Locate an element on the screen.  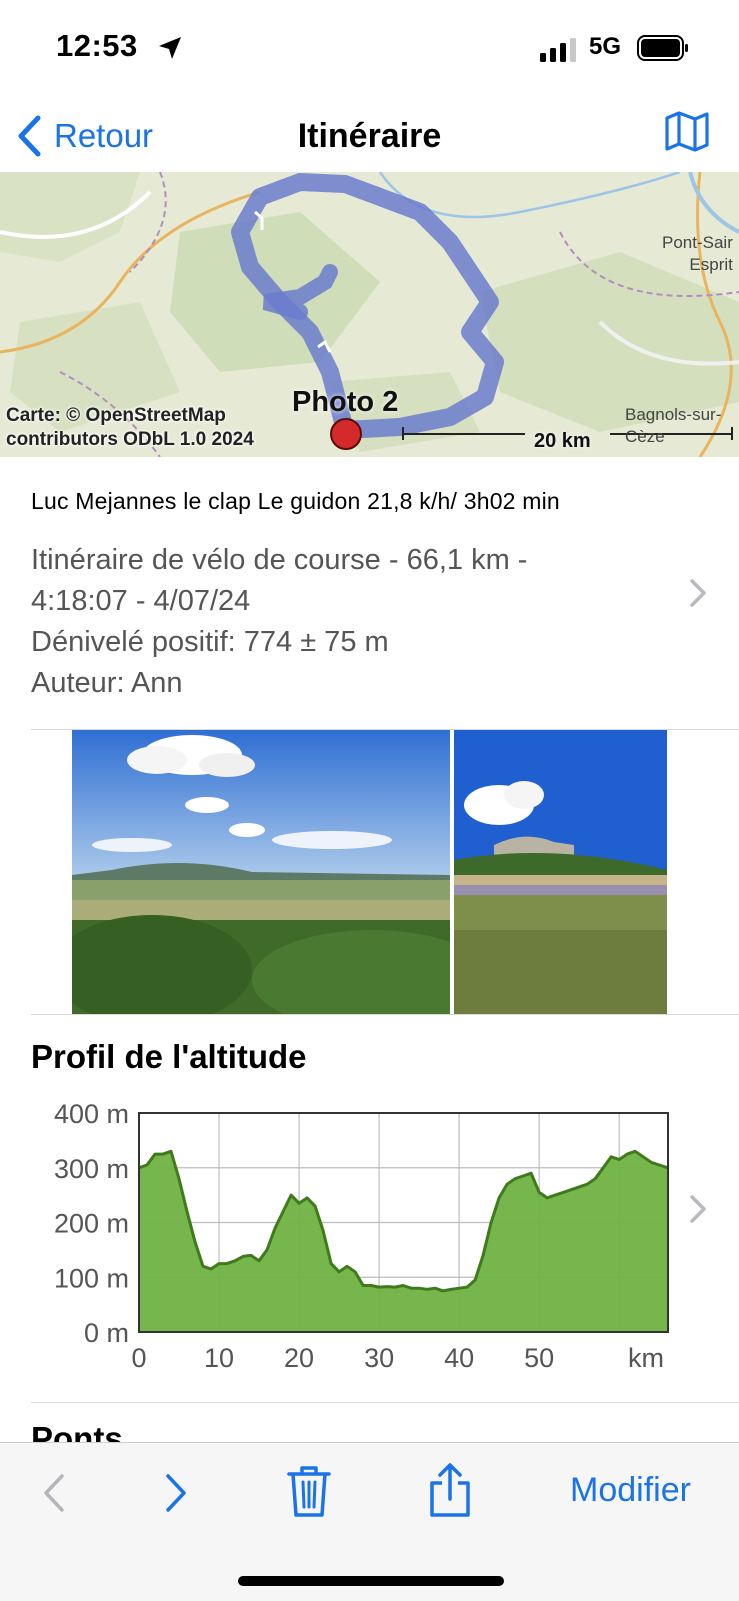
map-attribution-line2: contributors ODbL 1.0 2024 is located at coordinates (130, 439).